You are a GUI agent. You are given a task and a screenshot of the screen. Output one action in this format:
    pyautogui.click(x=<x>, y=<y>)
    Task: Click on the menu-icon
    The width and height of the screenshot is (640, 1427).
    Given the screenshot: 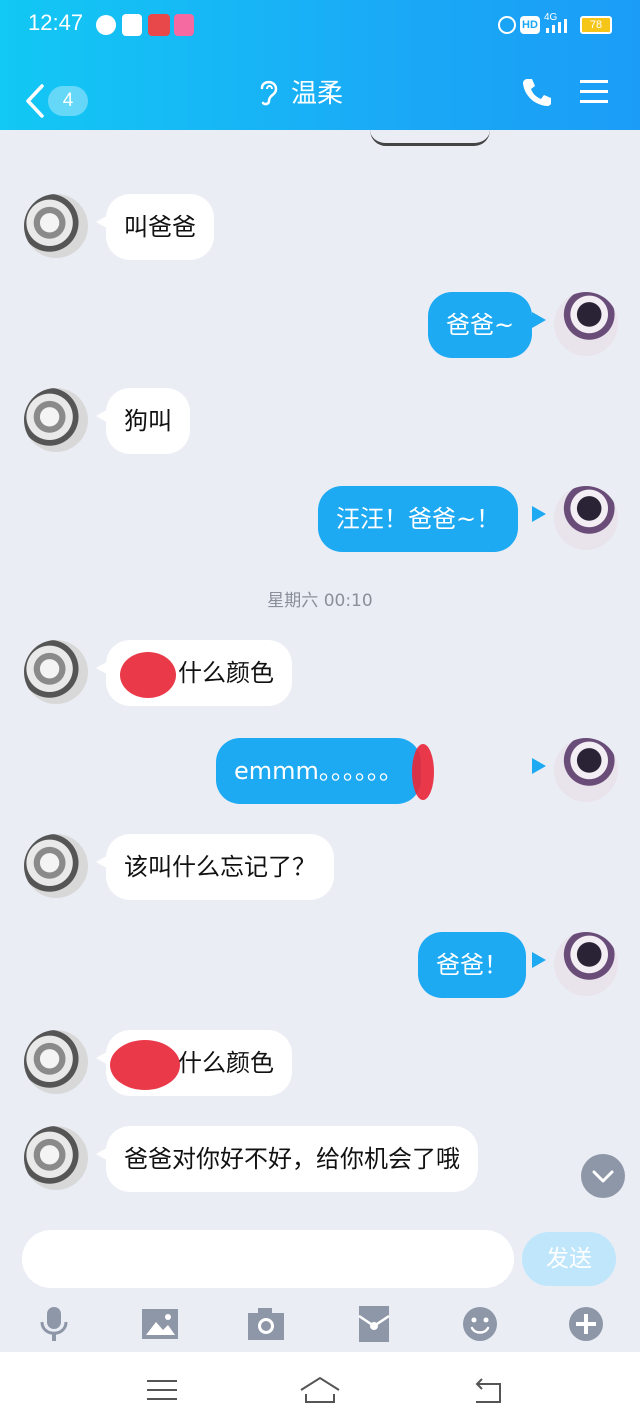 What is the action you would take?
    pyautogui.click(x=594, y=91)
    